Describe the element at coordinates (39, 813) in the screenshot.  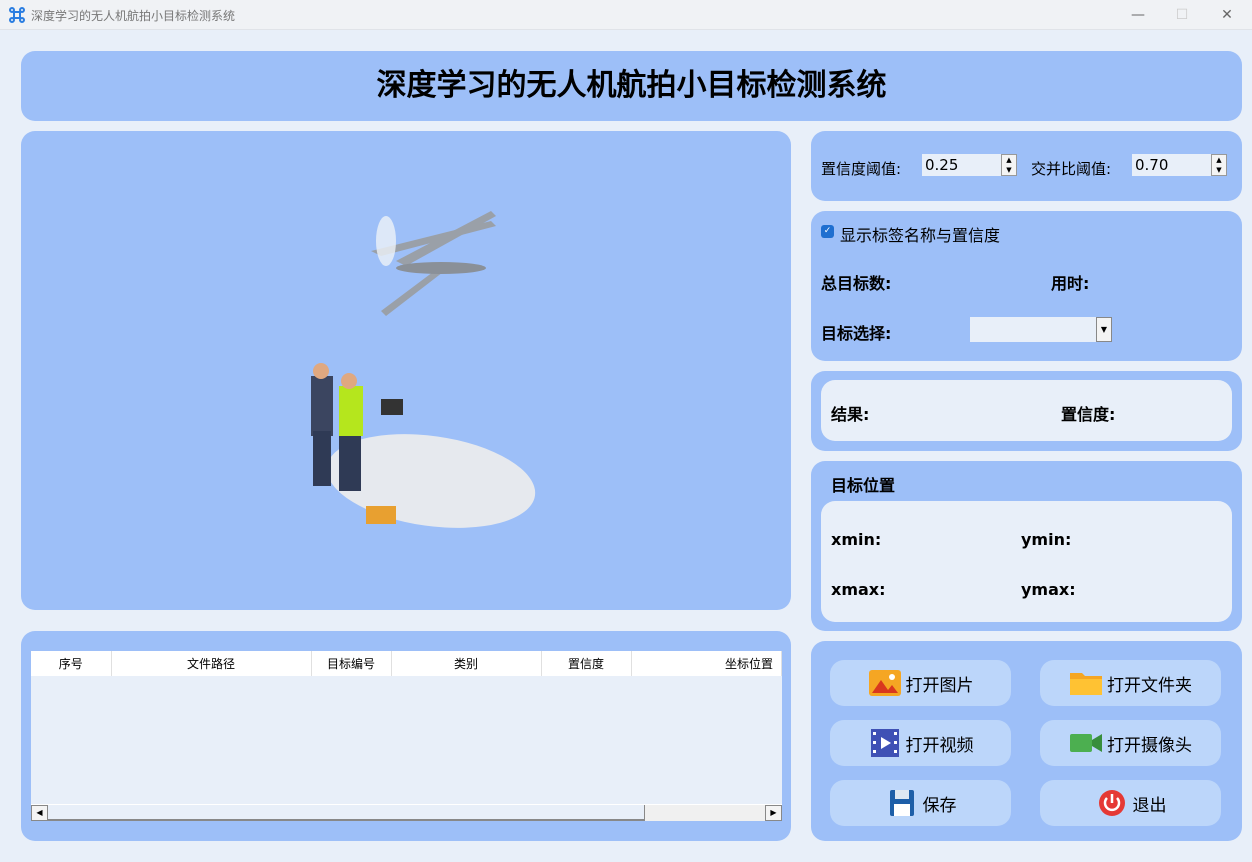
I see `scroll-left-icon: ◀` at that location.